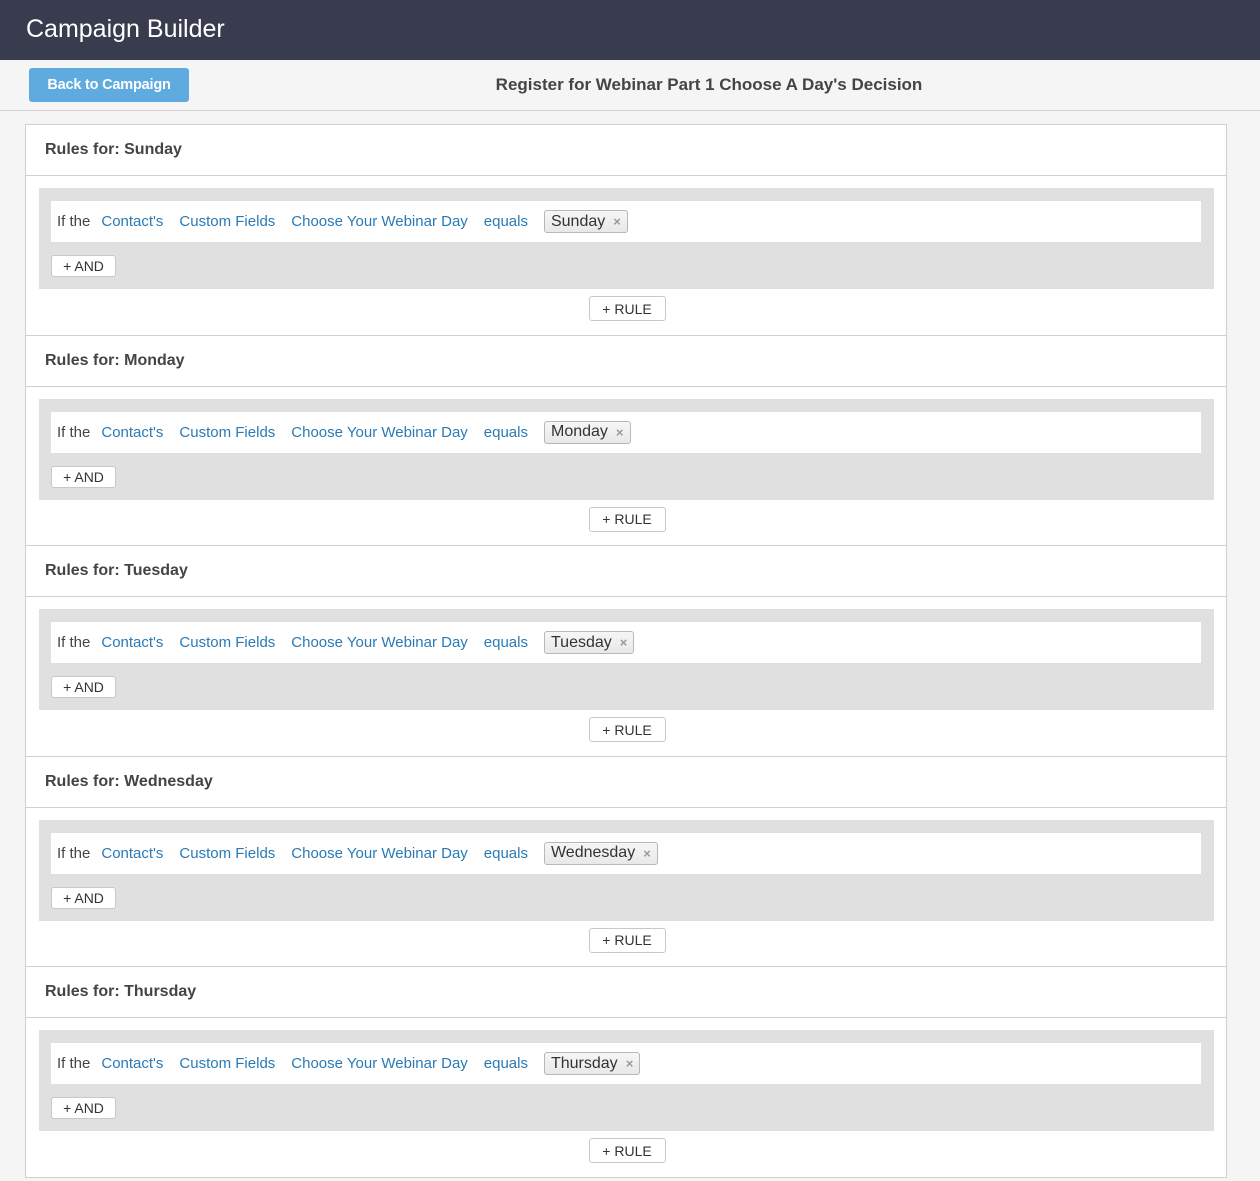 The image size is (1260, 1181). Describe the element at coordinates (125, 29) in the screenshot. I see `app-title: Campaign Builder` at that location.